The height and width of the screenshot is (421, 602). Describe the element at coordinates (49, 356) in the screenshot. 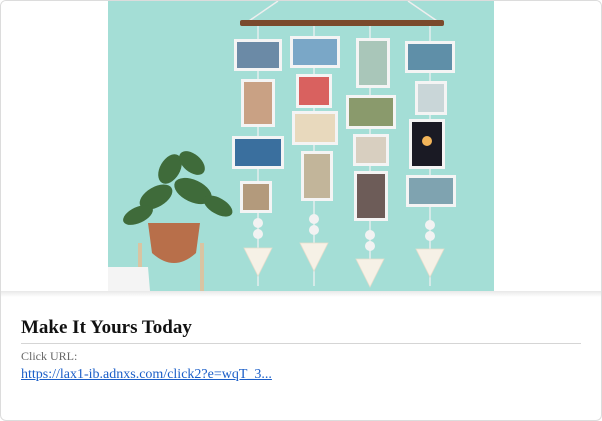

I see `click-url-label: Click URL:` at that location.